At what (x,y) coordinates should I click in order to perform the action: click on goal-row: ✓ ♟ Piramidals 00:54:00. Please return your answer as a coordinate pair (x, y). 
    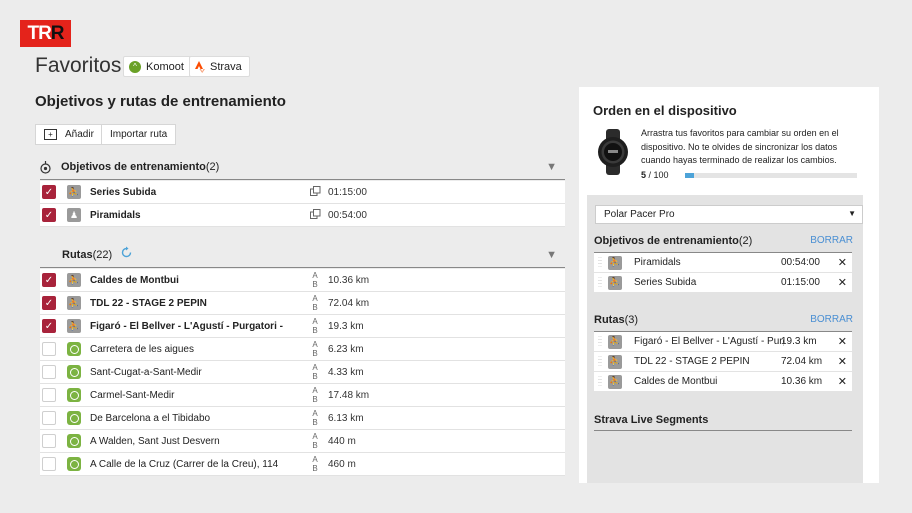
    Looking at the image, I should click on (302, 215).